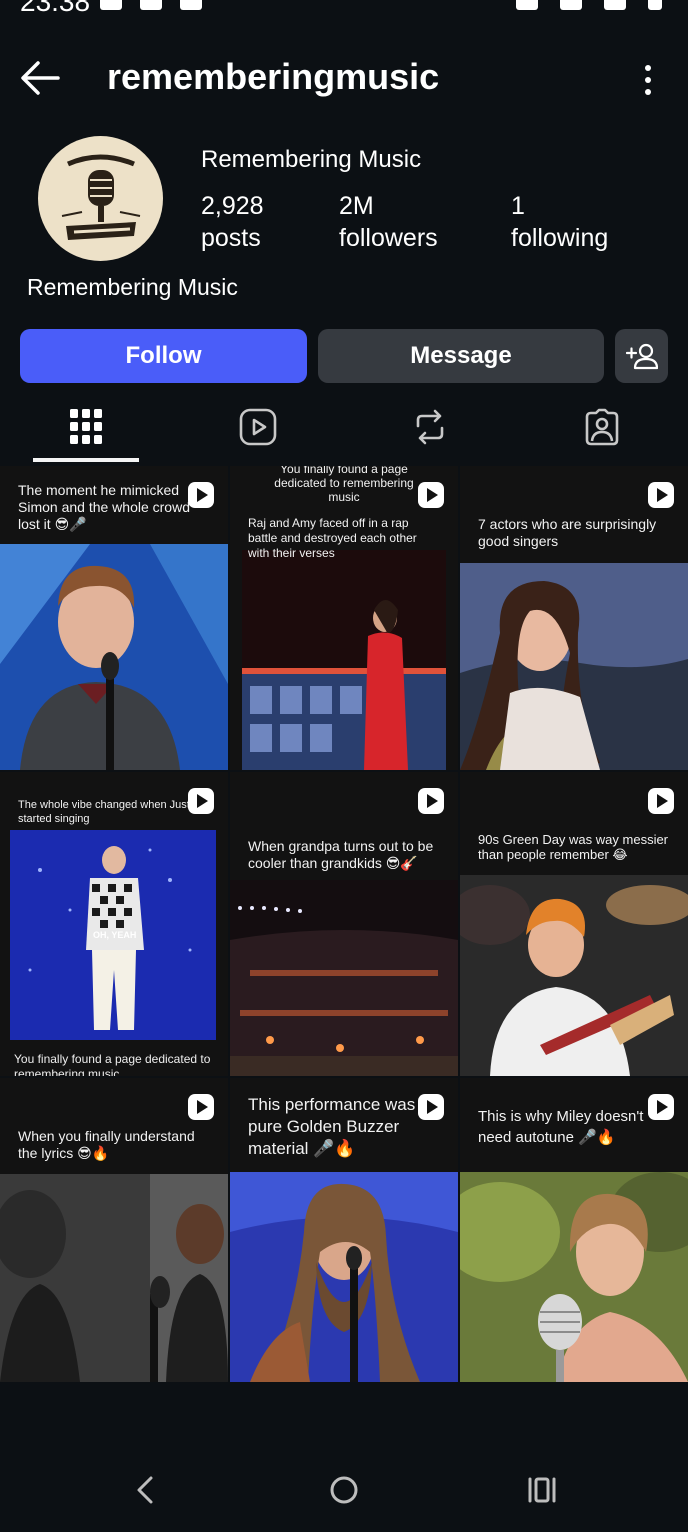 The width and height of the screenshot is (688, 1532). I want to click on tab-posts-grid, so click(86, 427).